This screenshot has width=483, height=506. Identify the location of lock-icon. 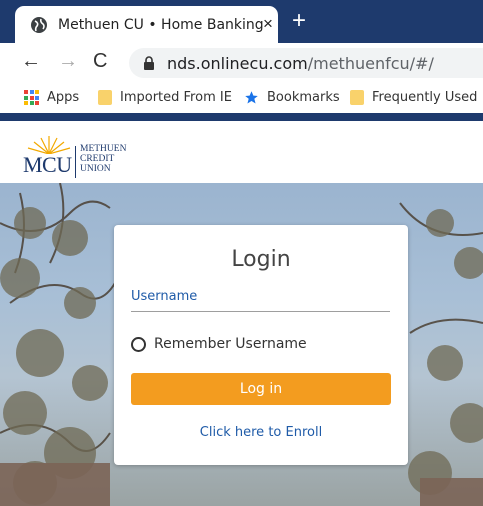
(149, 63).